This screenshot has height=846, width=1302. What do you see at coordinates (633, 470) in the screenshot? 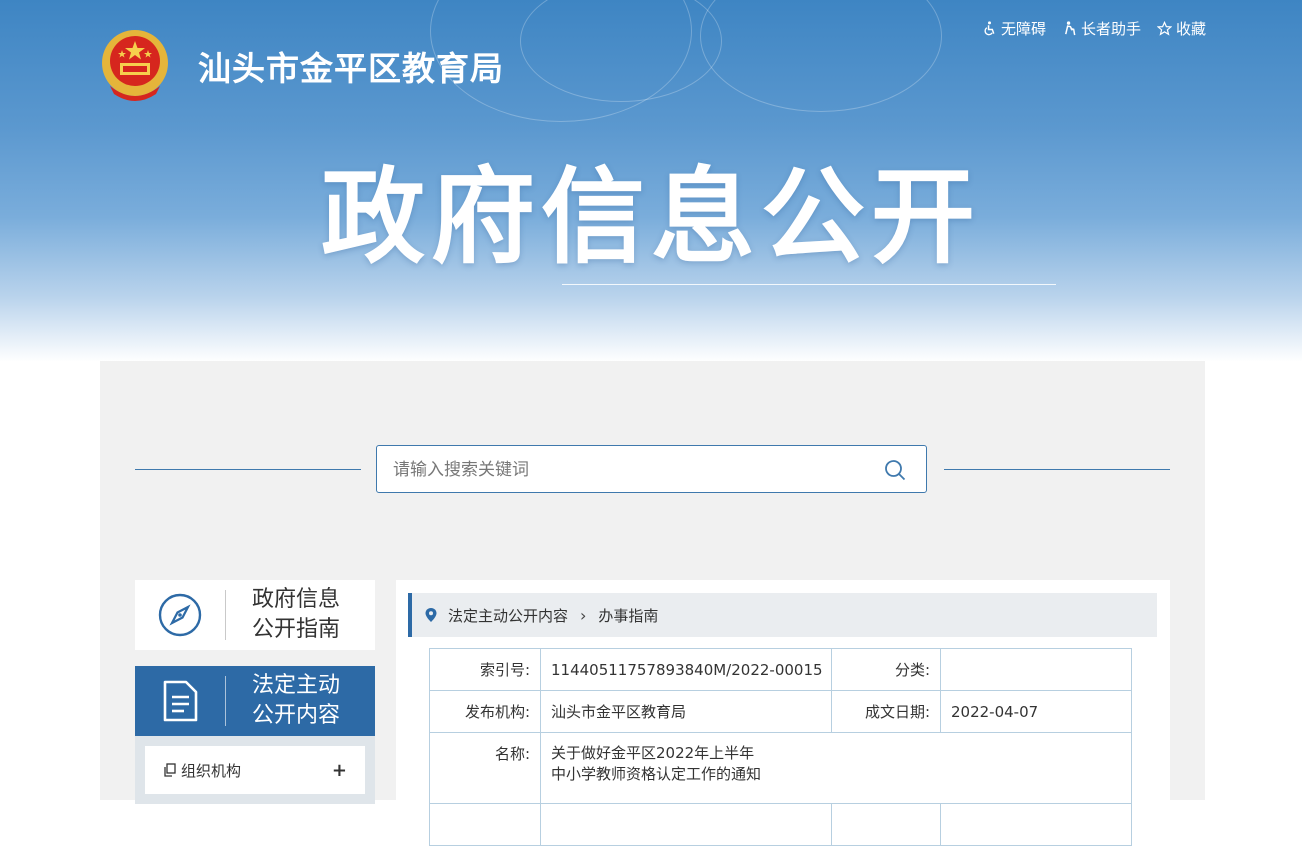
I see `search-input` at bounding box center [633, 470].